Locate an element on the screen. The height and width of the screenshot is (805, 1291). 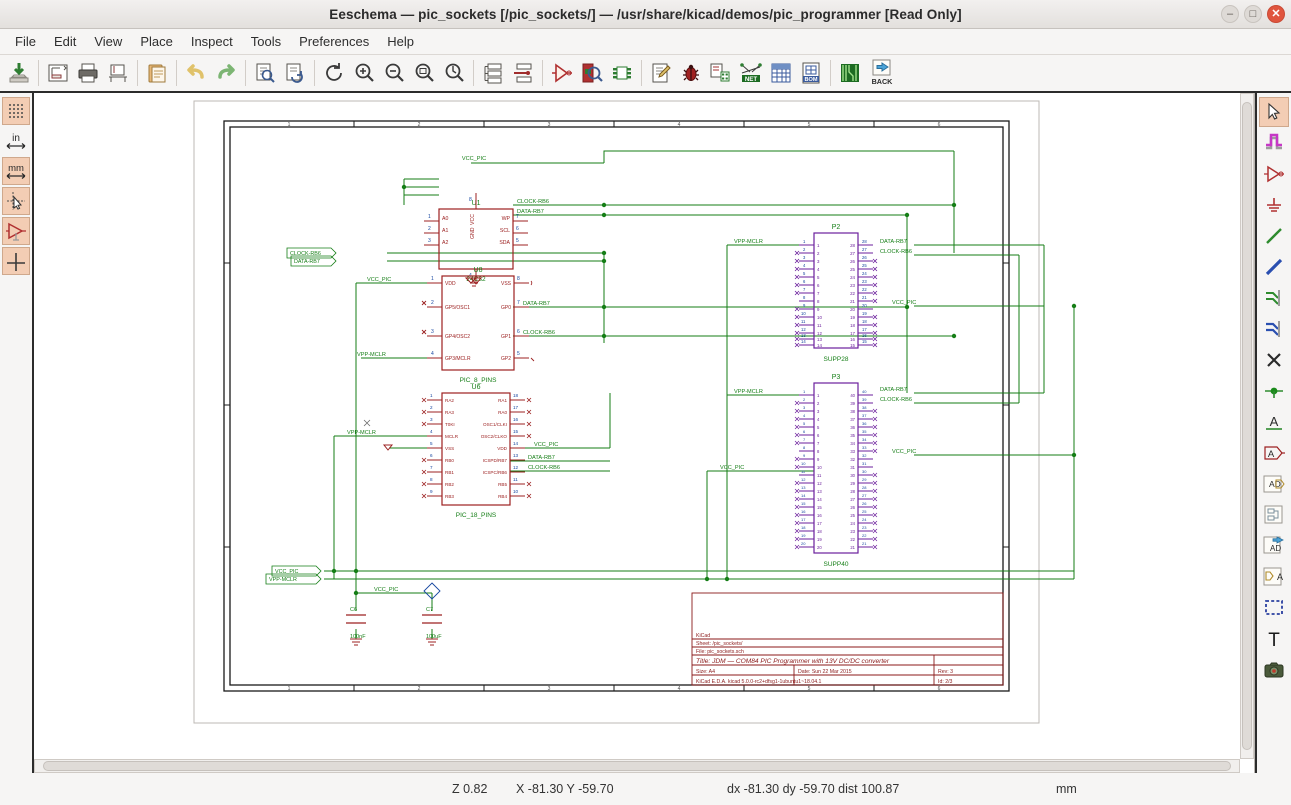
select-tool-button is located at coordinates (1274, 112).